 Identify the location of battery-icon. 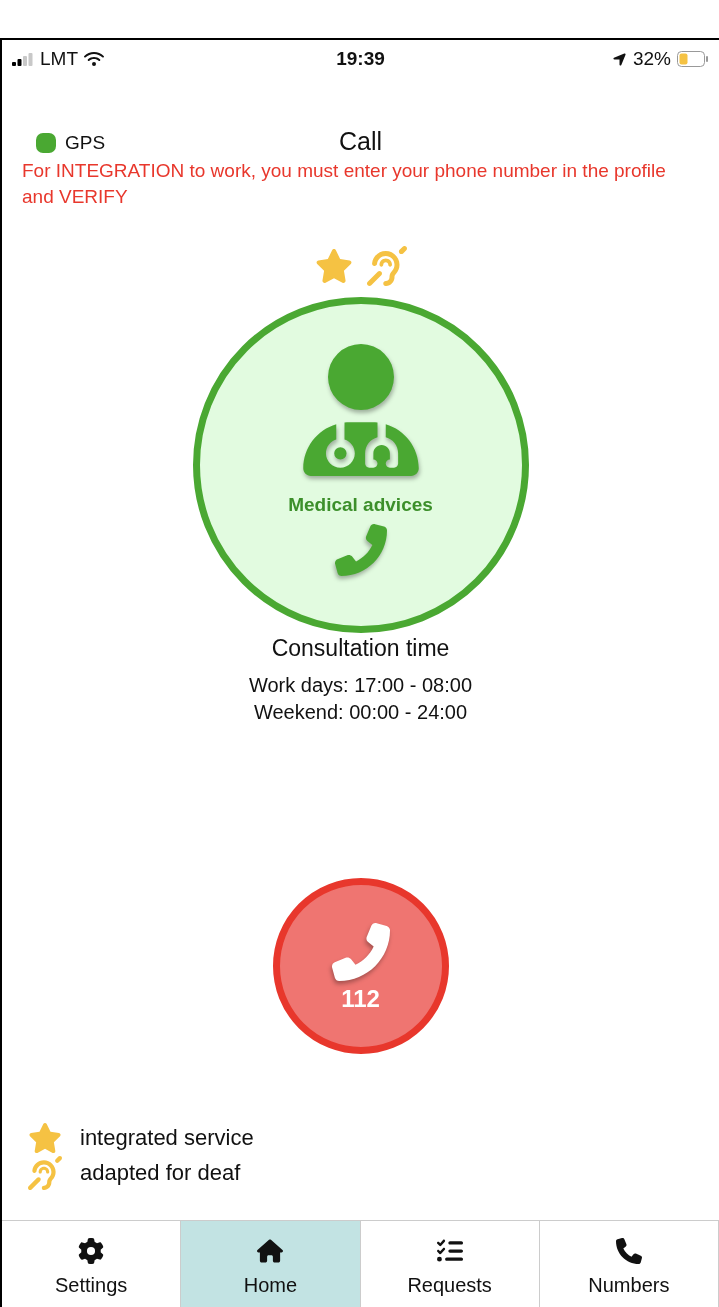
(693, 59).